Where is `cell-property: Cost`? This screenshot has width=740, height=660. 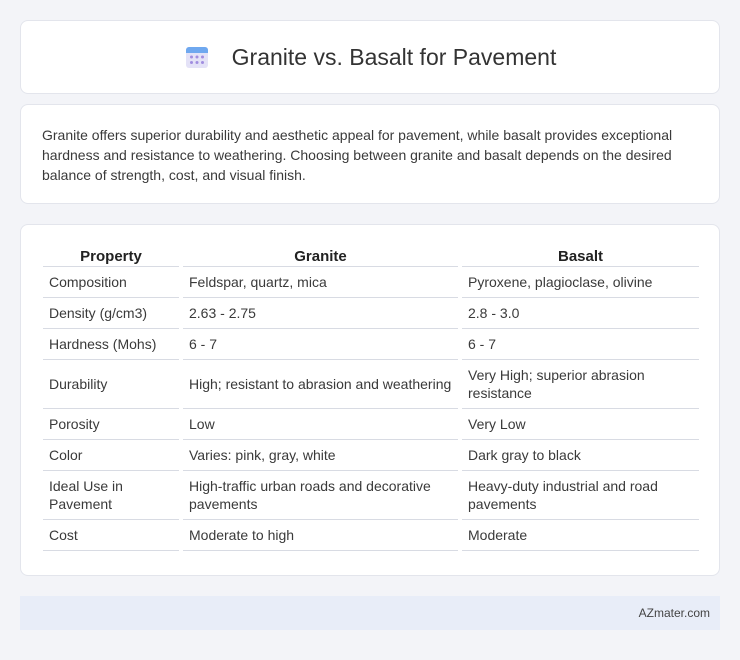 cell-property: Cost is located at coordinates (111, 535).